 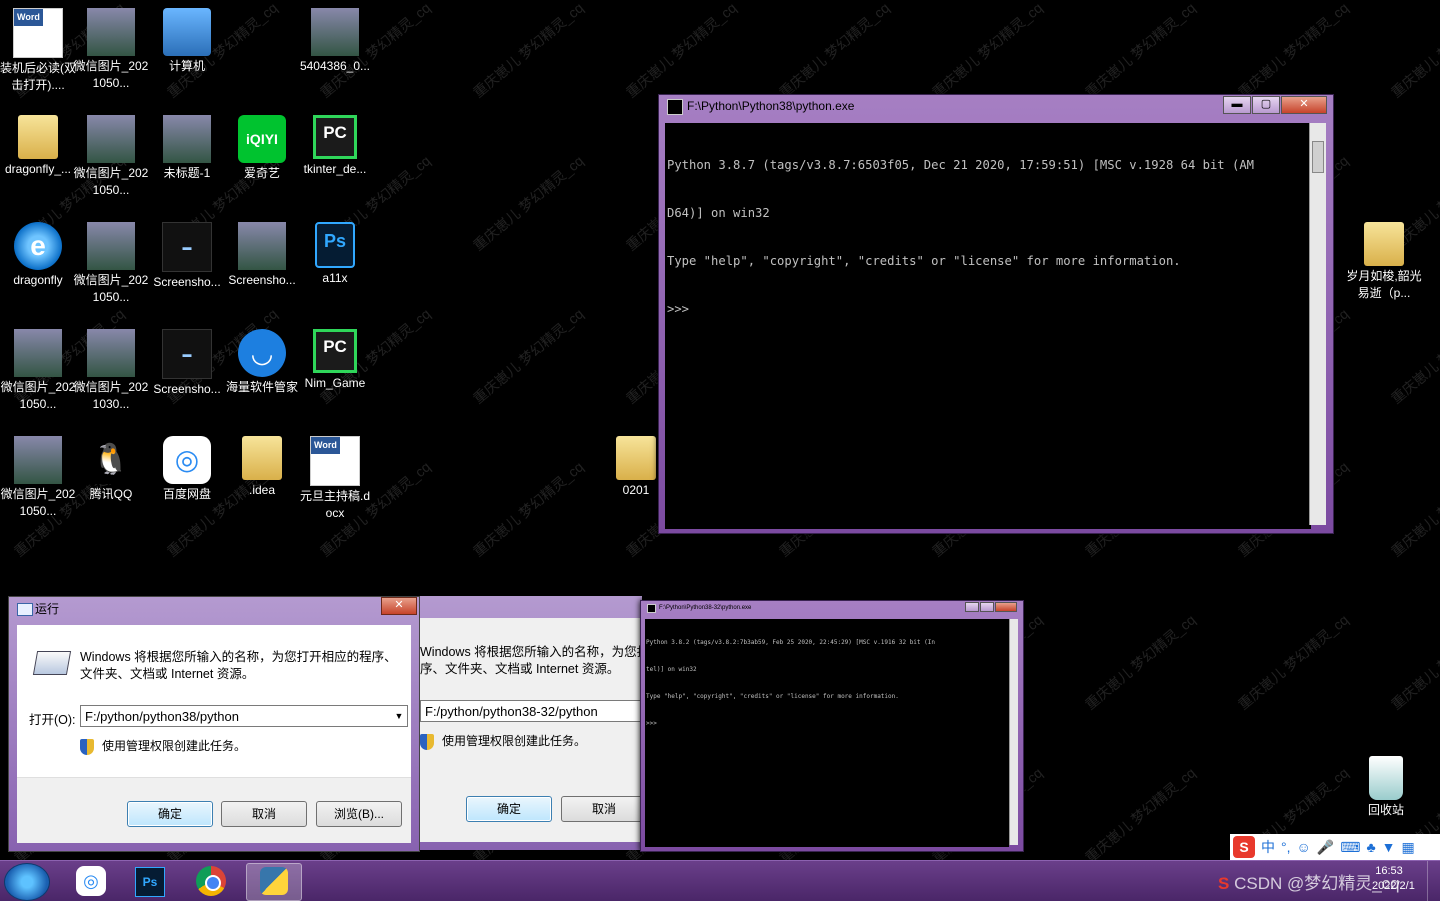 What do you see at coordinates (274, 882) in the screenshot?
I see `taskbar-python` at bounding box center [274, 882].